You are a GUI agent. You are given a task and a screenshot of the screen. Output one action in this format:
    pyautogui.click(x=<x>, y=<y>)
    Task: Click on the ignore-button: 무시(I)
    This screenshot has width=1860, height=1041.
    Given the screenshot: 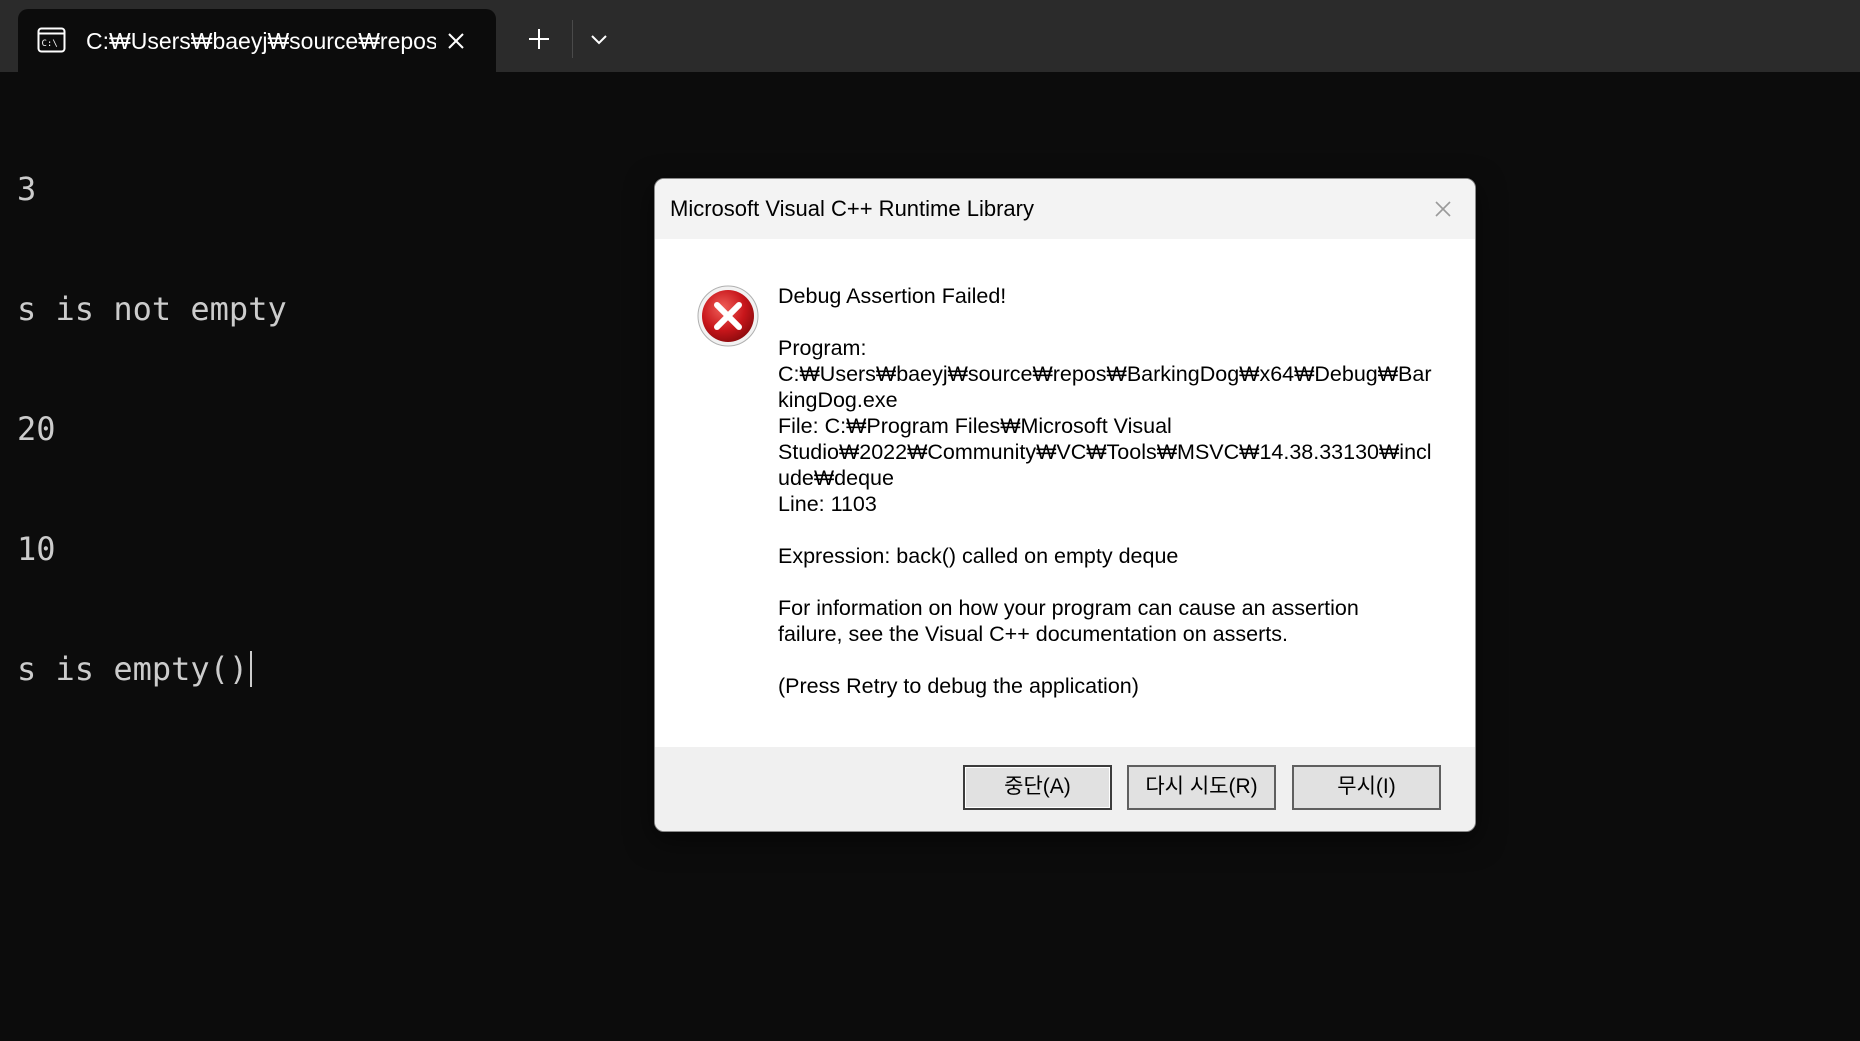 What is the action you would take?
    pyautogui.click(x=1366, y=787)
    